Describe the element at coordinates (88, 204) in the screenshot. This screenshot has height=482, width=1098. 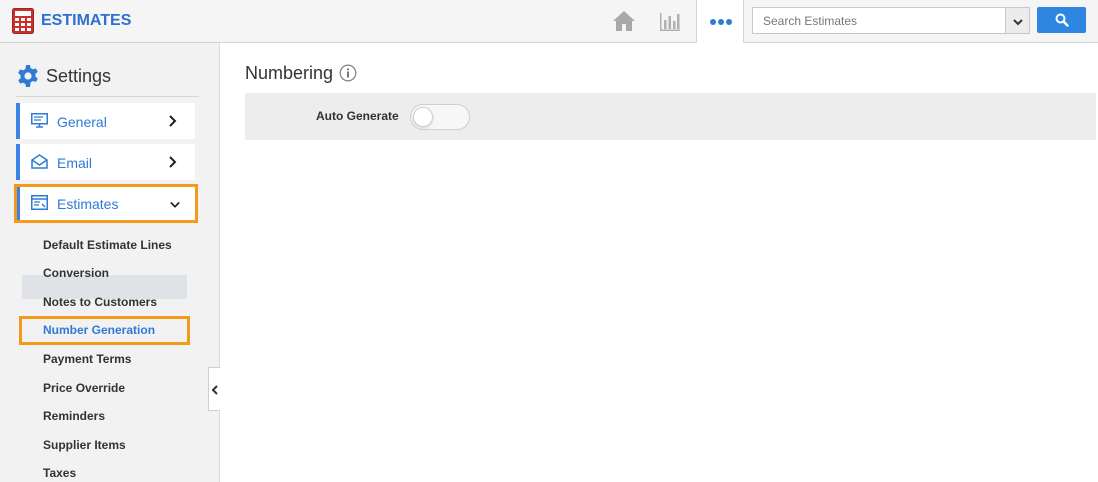
I see `sidebar-item-label: Estimates` at that location.